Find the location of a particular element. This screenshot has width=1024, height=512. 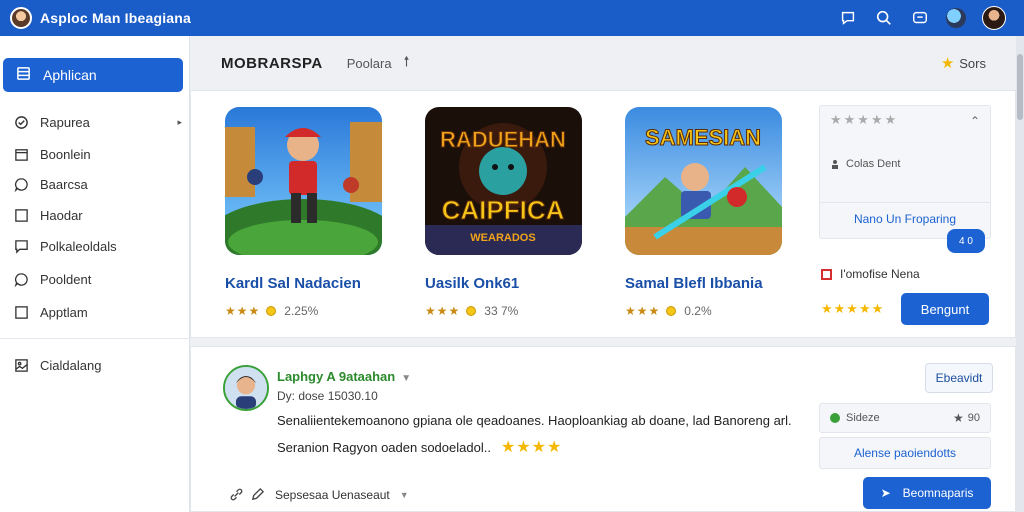

rating-text: 33 7% is located at coordinates (501, 311).